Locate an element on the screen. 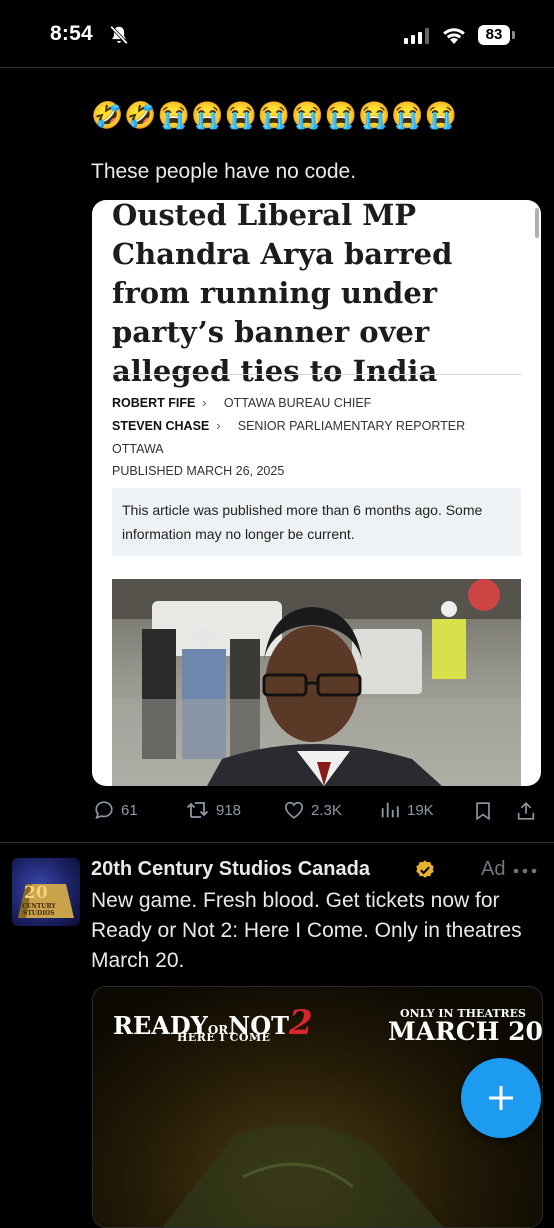 This screenshot has width=554, height=1228. battery-level: 83 is located at coordinates (494, 35).